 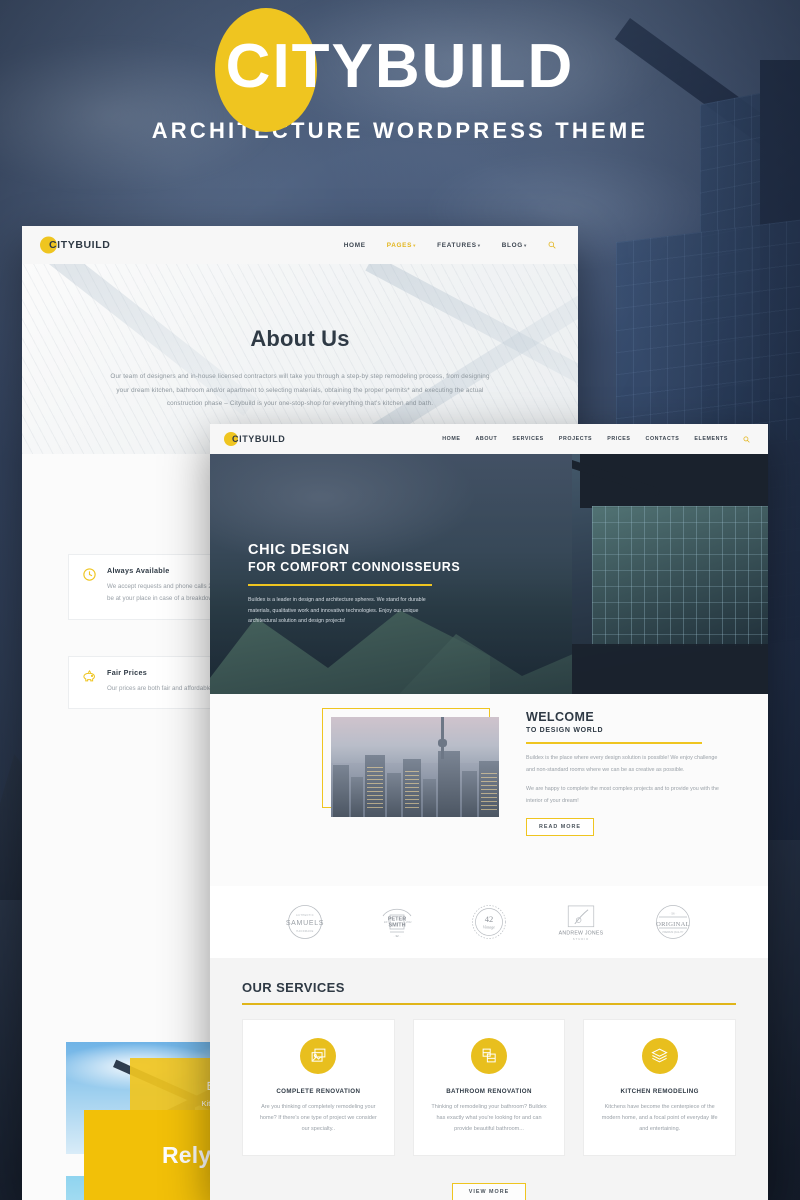 What do you see at coordinates (386, 922) in the screenshot?
I see `svg-text: EST` at bounding box center [386, 922].